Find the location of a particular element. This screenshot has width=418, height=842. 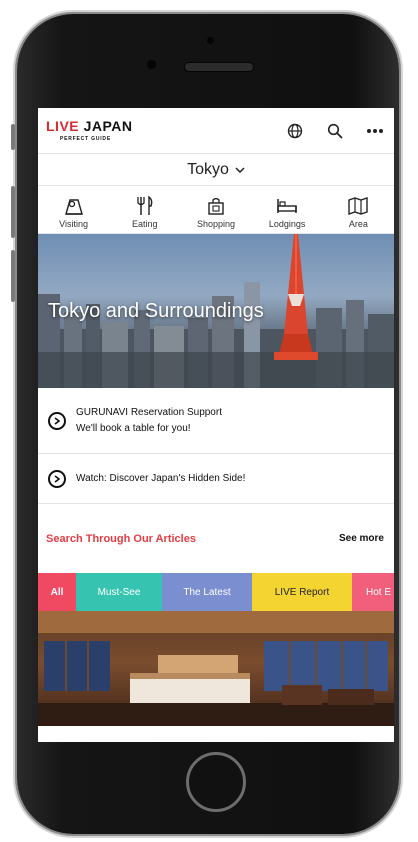

sightseeing-icon is located at coordinates (73, 207).